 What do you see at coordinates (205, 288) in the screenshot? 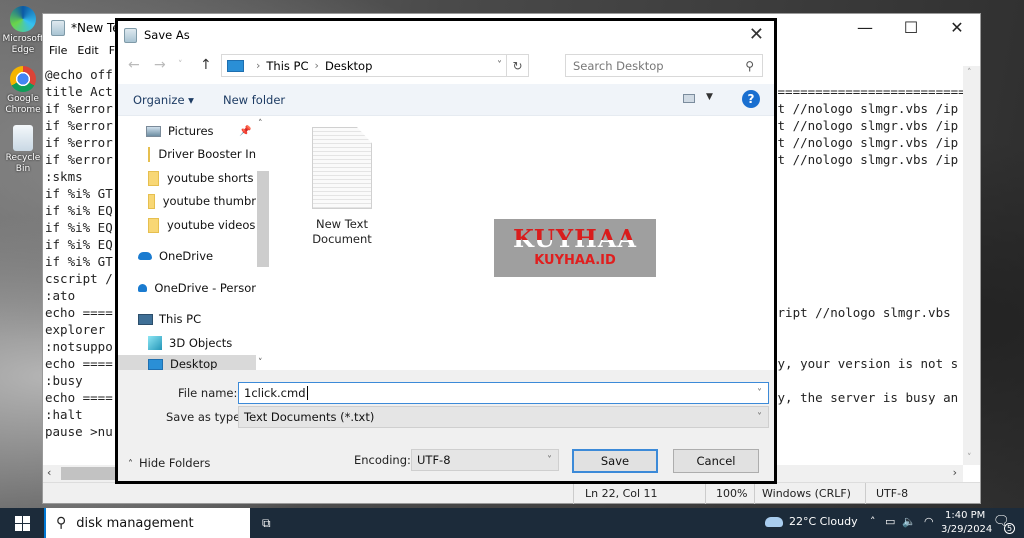
I see `nav-item-label: OneDrive - Persor` at bounding box center [205, 288].